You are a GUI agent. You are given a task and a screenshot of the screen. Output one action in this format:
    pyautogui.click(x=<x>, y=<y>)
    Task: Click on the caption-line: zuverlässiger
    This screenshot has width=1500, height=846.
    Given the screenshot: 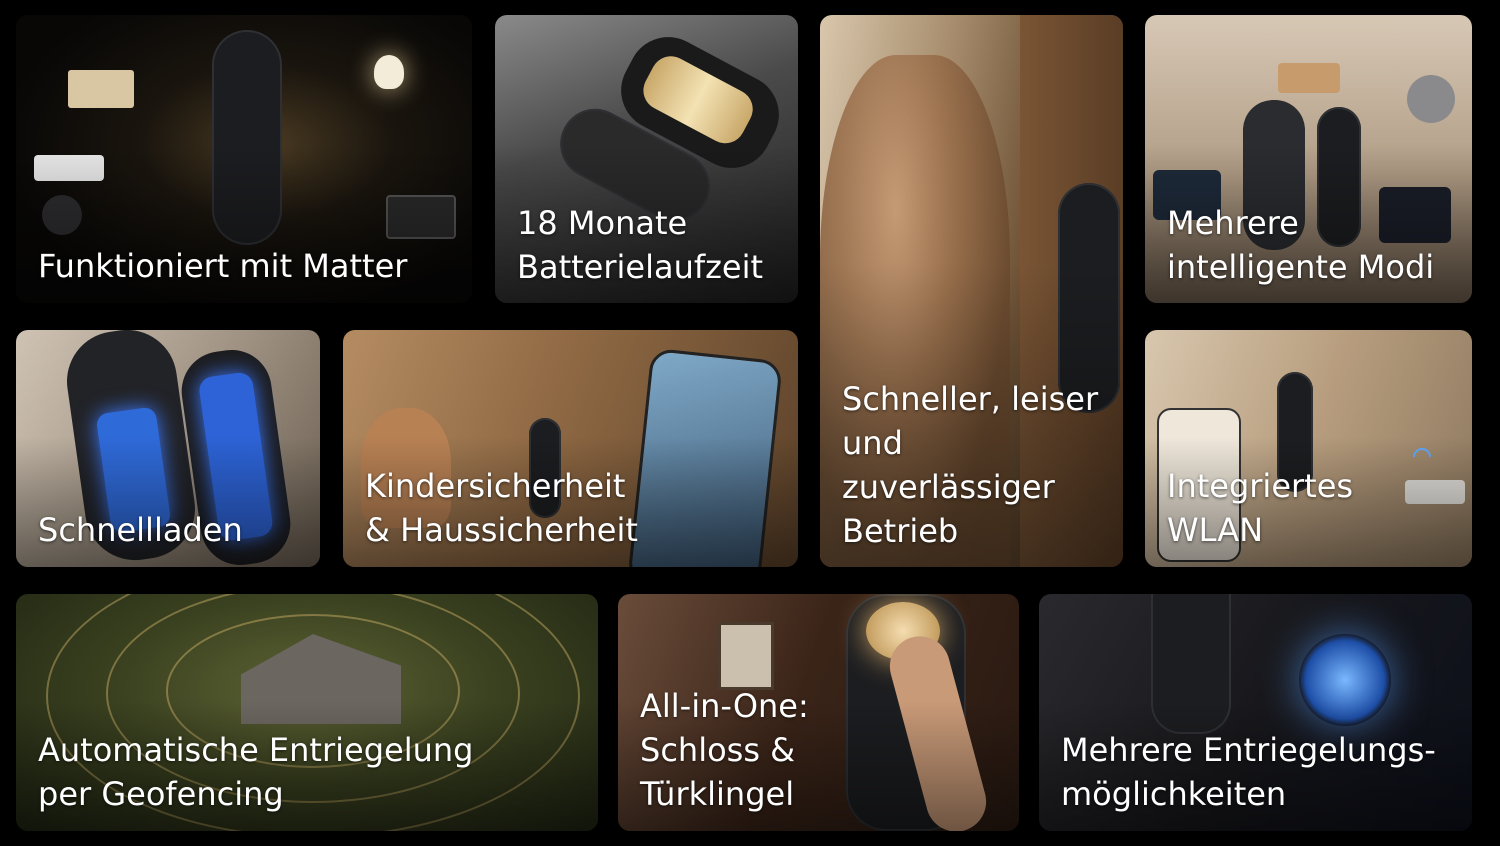 What is the action you would take?
    pyautogui.click(x=948, y=487)
    